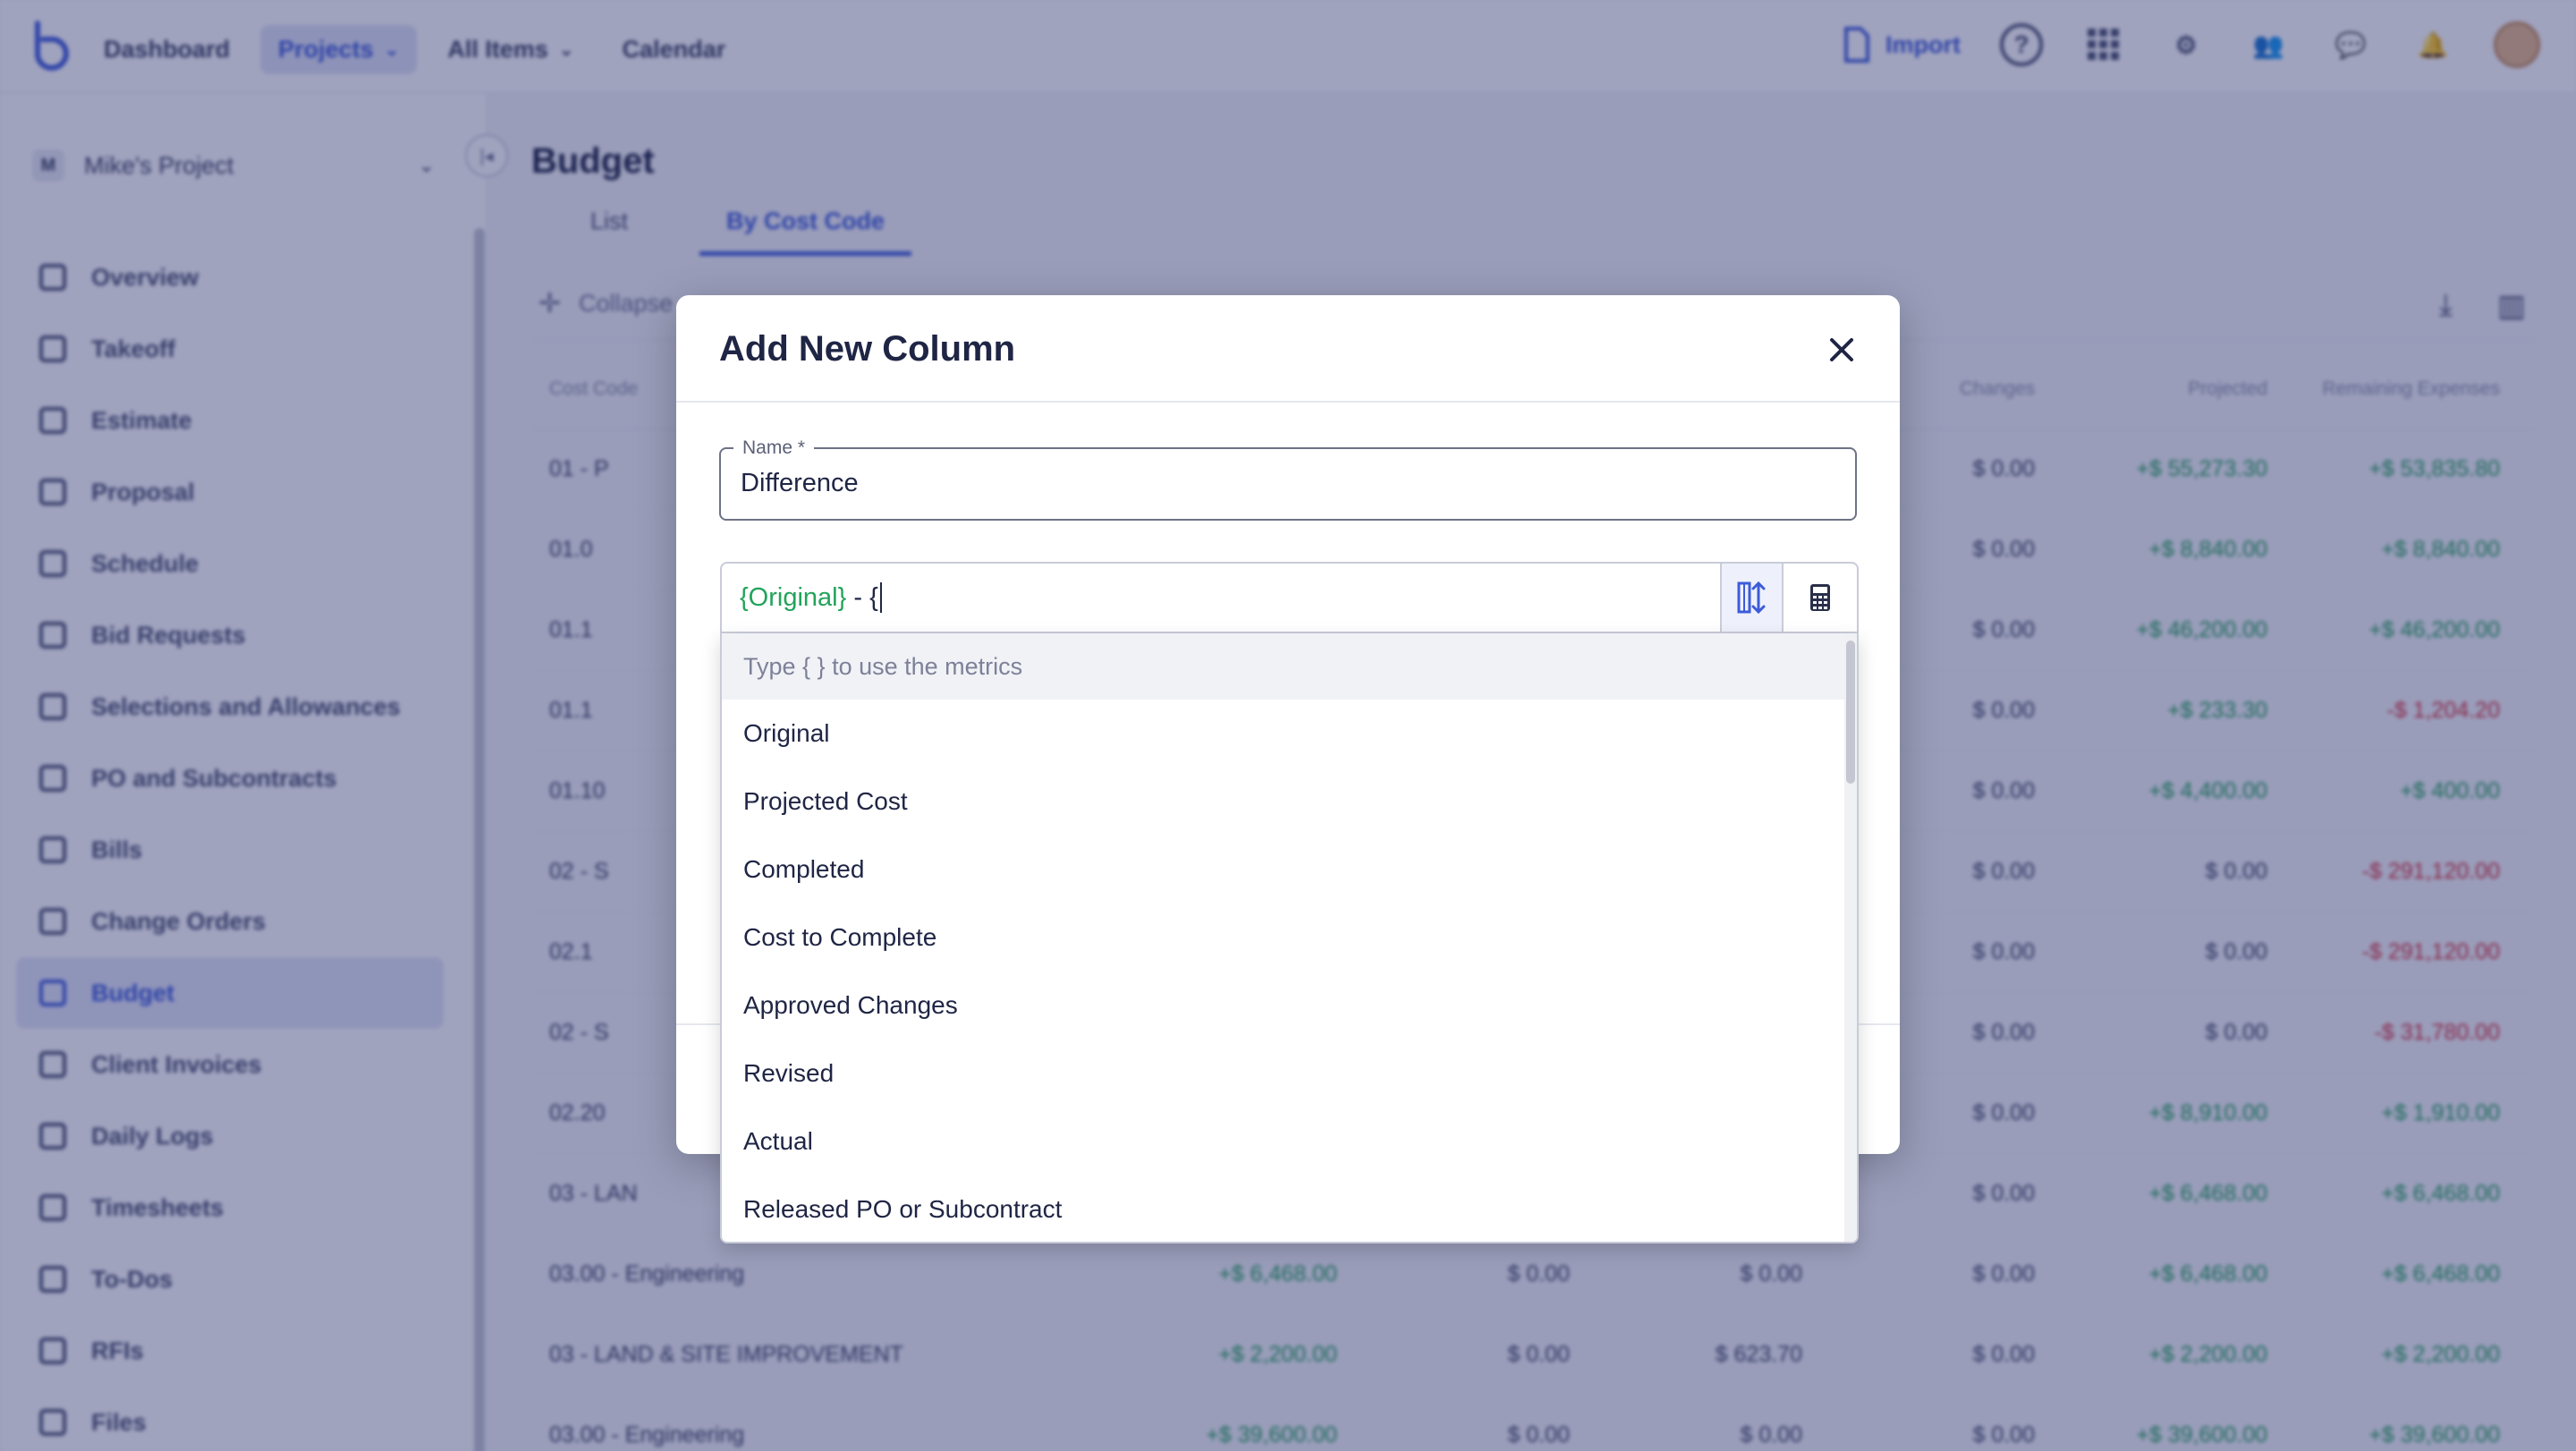  Describe the element at coordinates (1284, 938) in the screenshot. I see `metric-option-cost-to-complete: Cost to Complete` at that location.